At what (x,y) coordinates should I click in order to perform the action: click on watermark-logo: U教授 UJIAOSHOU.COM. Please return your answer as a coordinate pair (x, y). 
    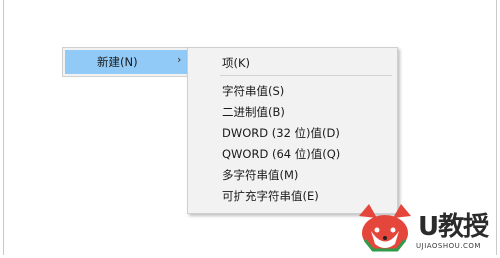
    Looking at the image, I should click on (427, 227).